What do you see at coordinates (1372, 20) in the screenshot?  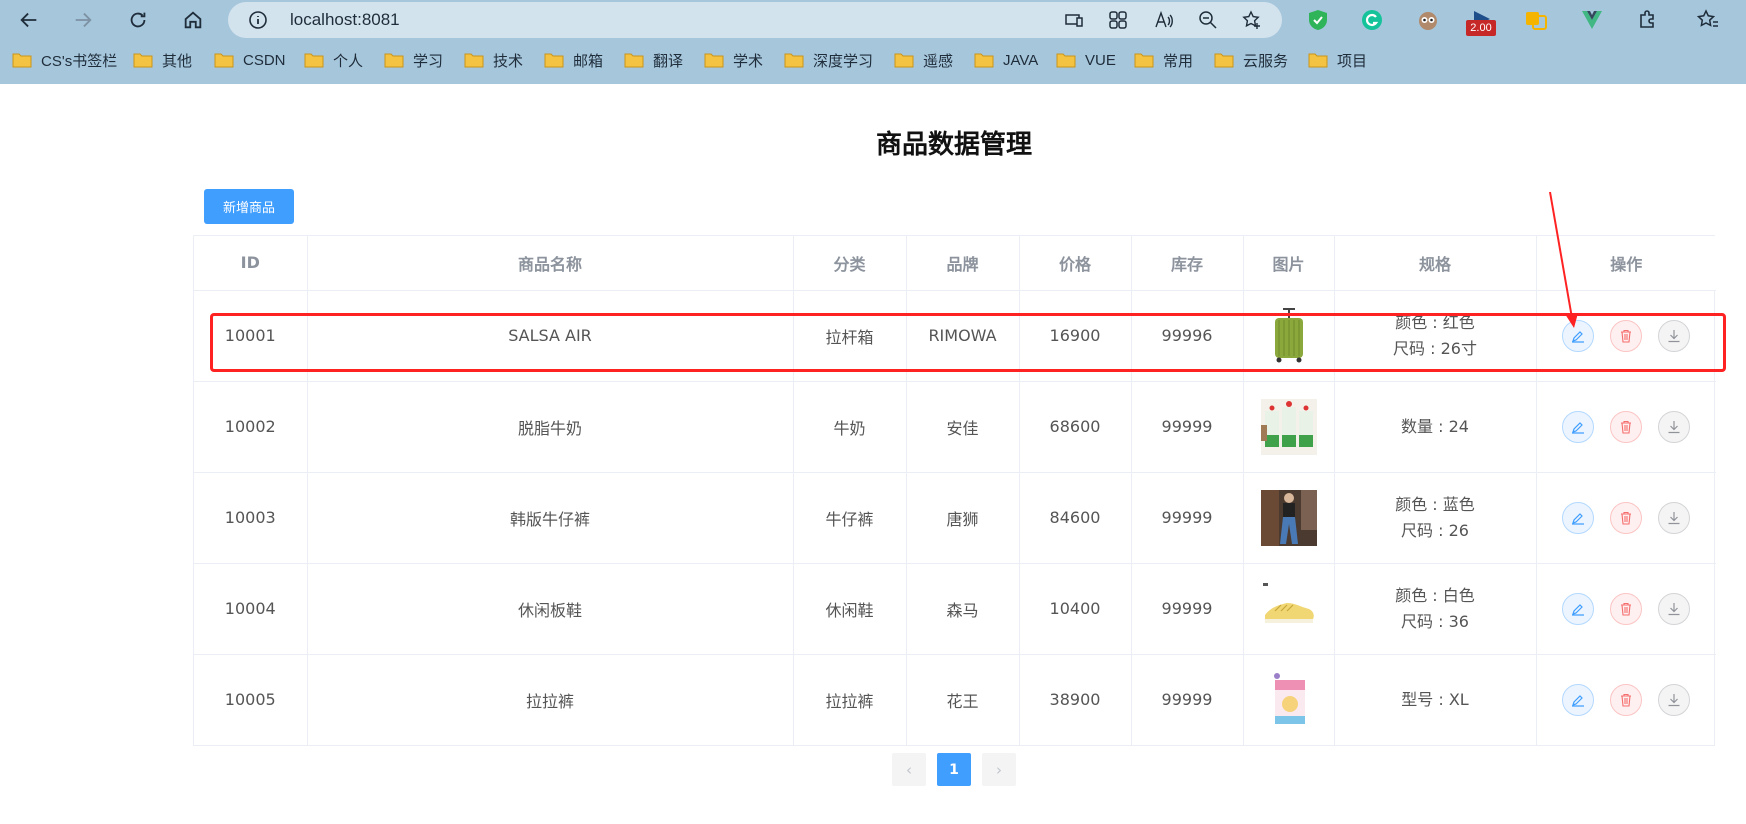 I see `grammarly-extension-icon` at bounding box center [1372, 20].